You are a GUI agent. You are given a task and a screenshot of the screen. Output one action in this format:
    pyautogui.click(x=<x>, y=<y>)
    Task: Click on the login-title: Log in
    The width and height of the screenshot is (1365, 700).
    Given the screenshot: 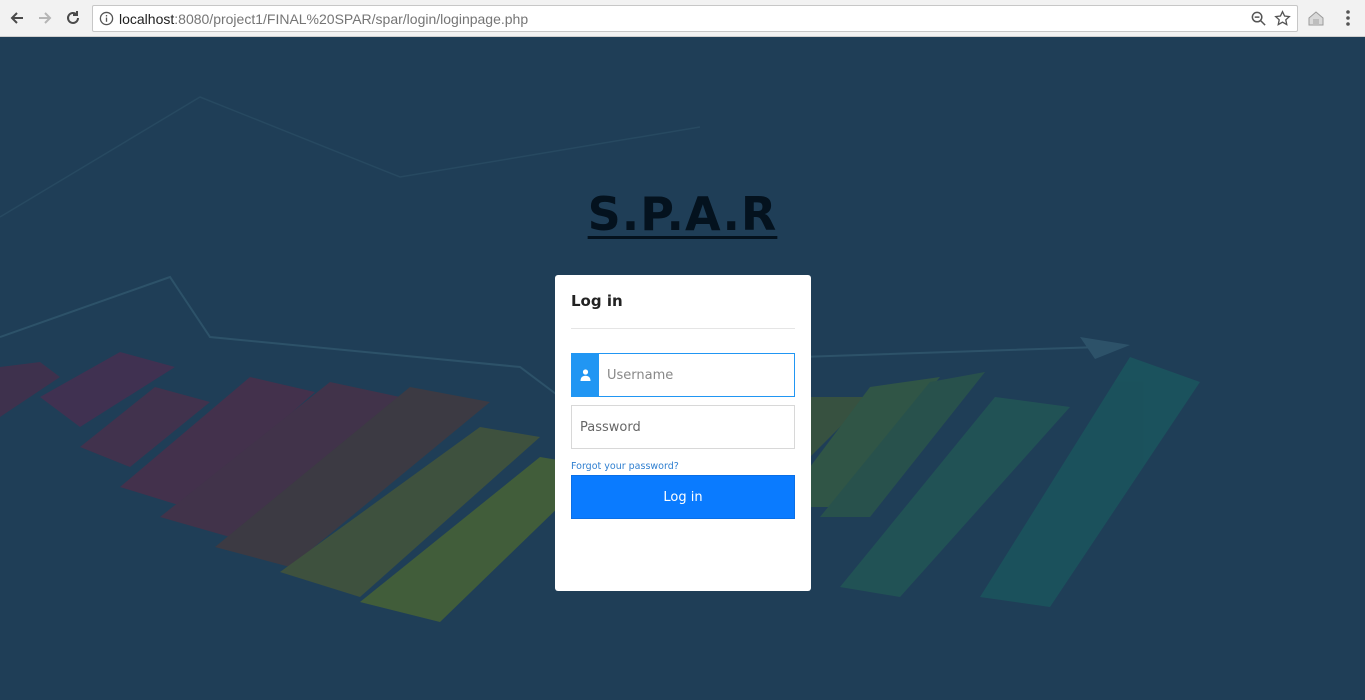 What is the action you would take?
    pyautogui.click(x=597, y=301)
    